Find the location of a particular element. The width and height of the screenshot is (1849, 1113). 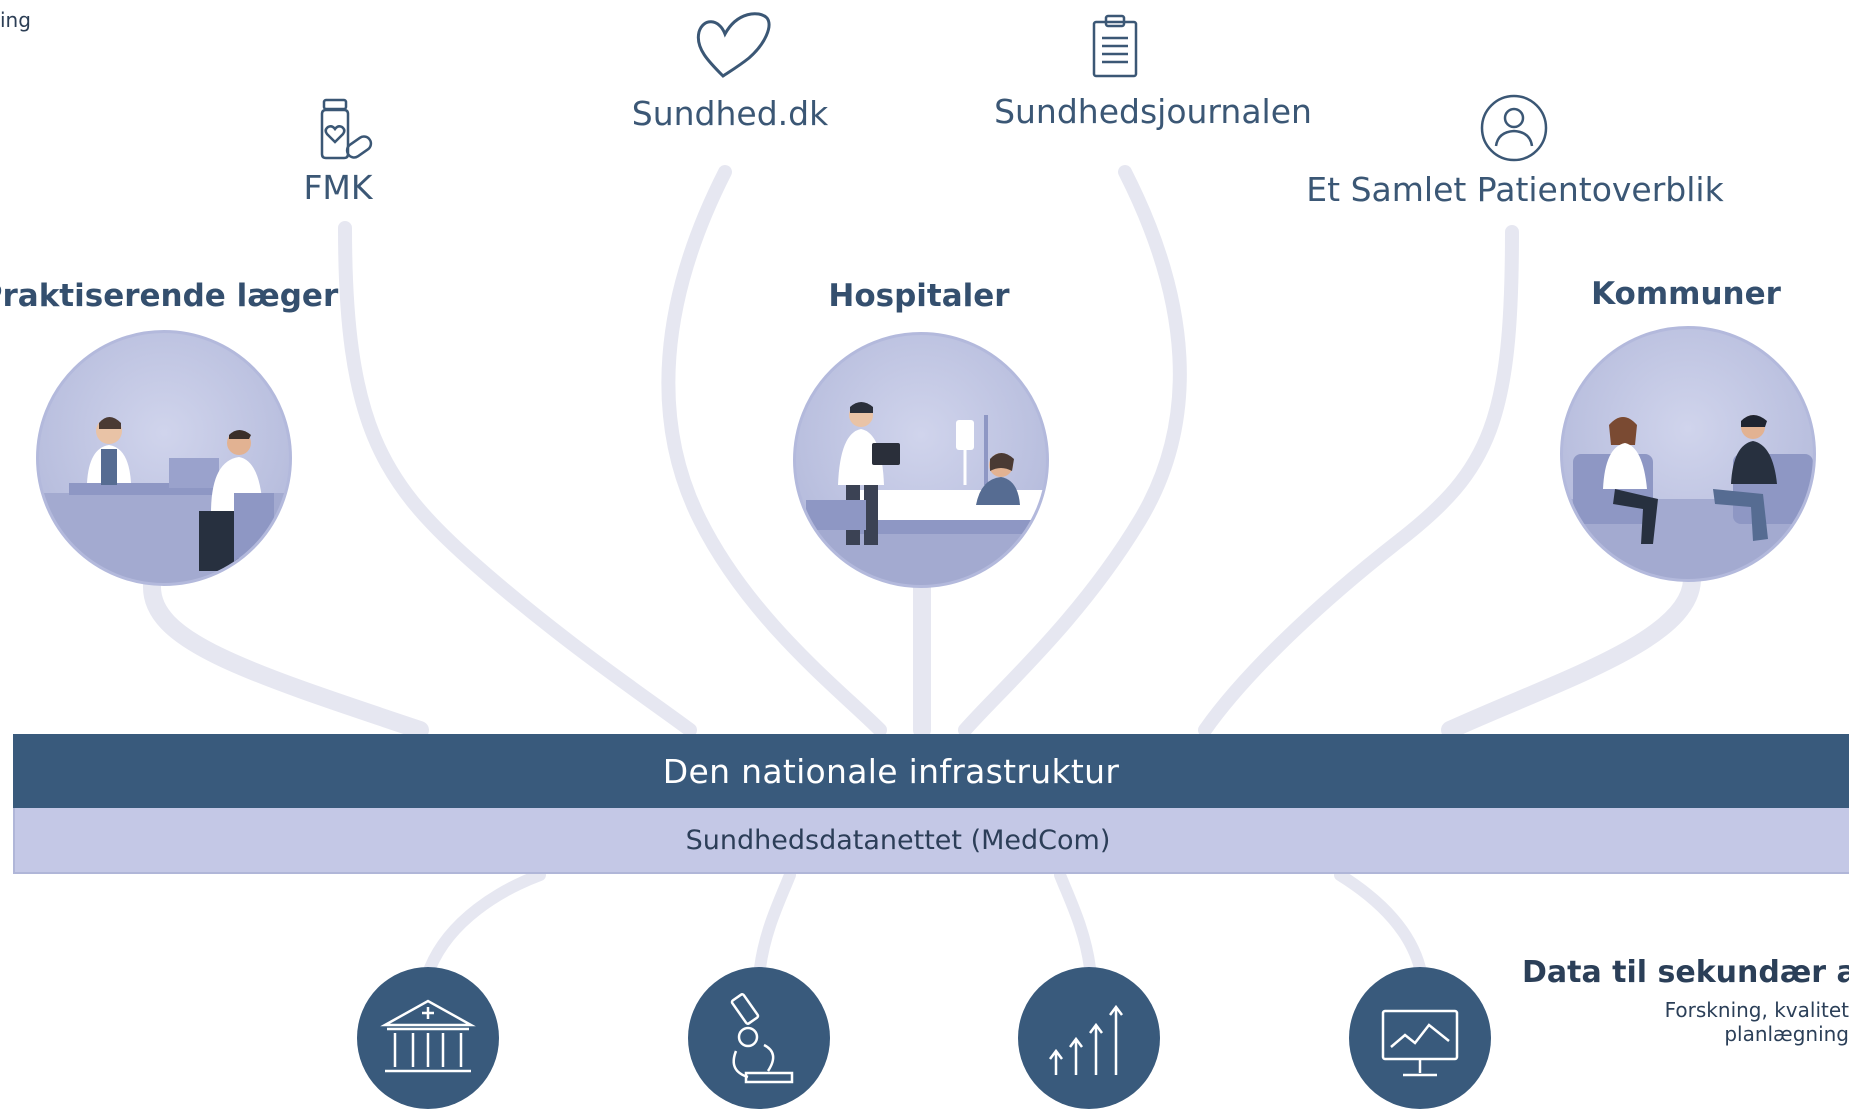

municipal-conversation-illustration is located at coordinates (1688, 454).